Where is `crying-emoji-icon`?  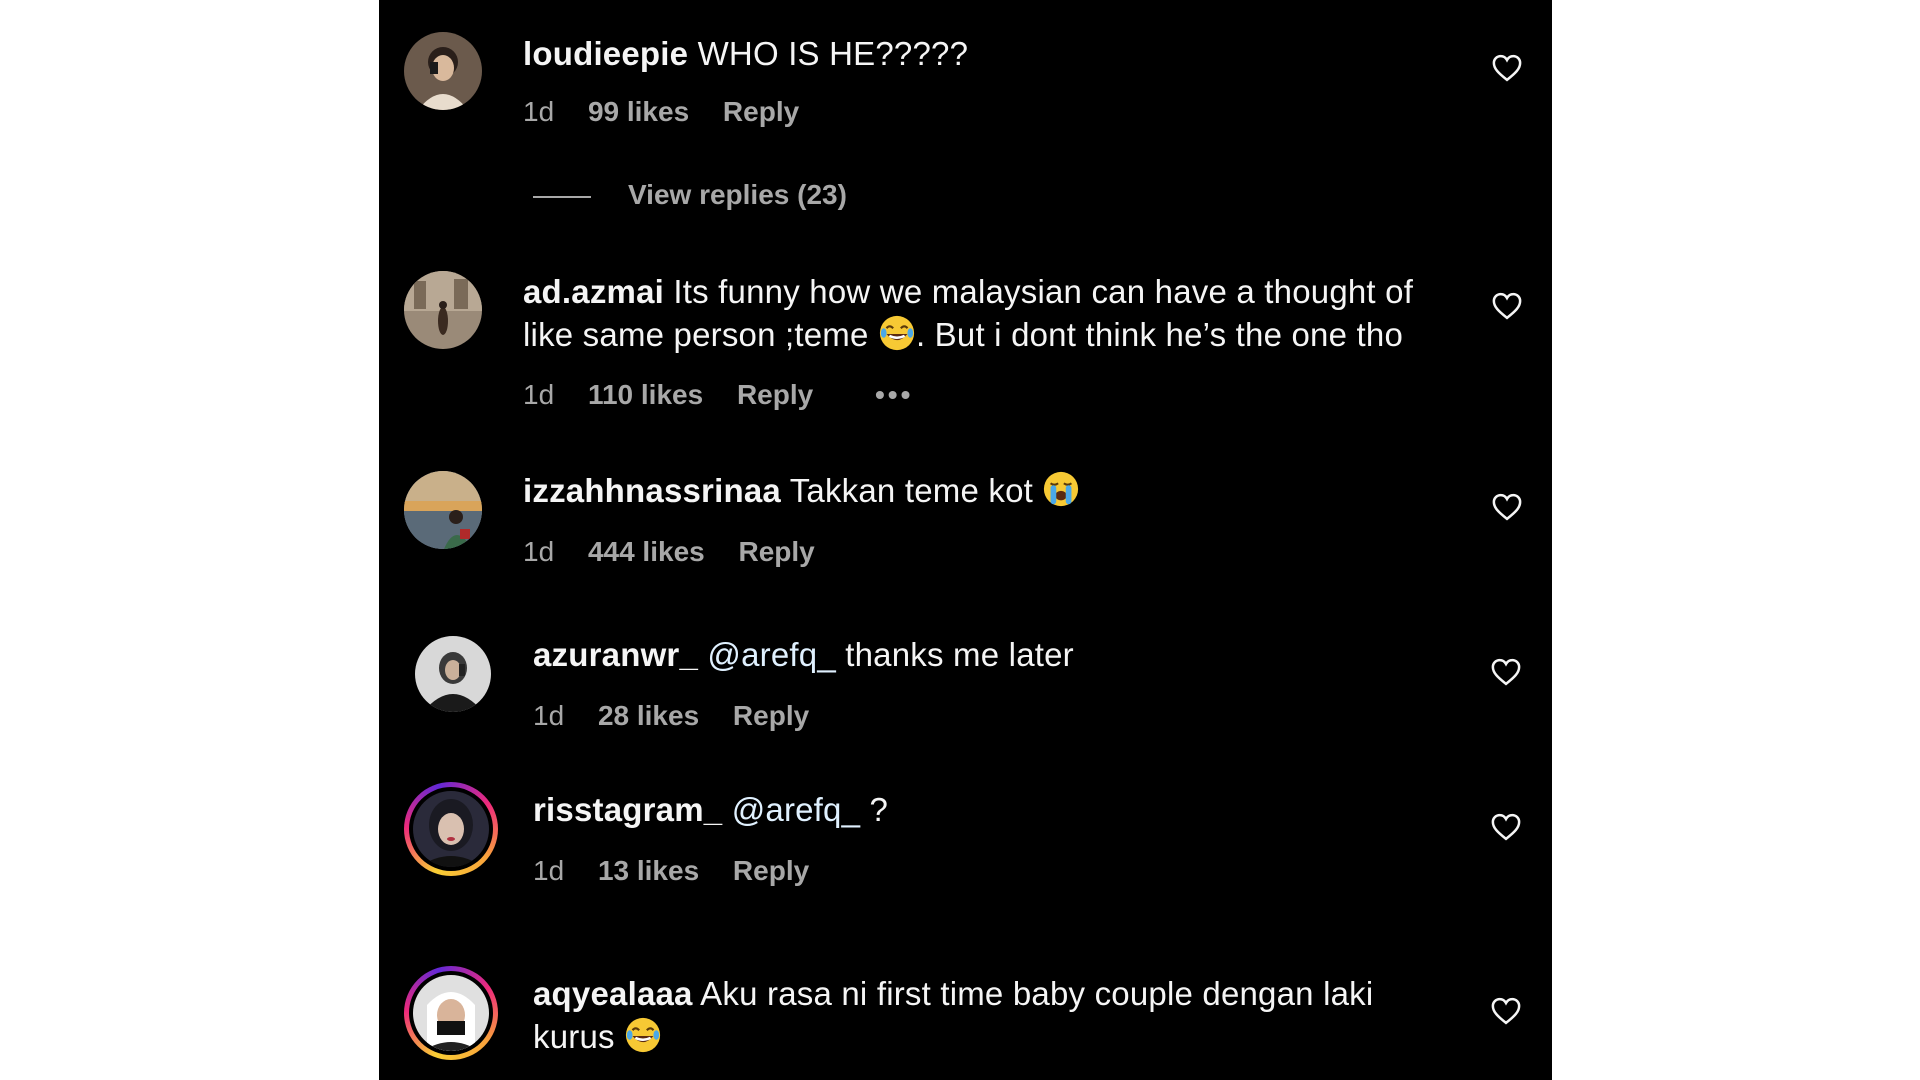
crying-emoji-icon is located at coordinates (1061, 489).